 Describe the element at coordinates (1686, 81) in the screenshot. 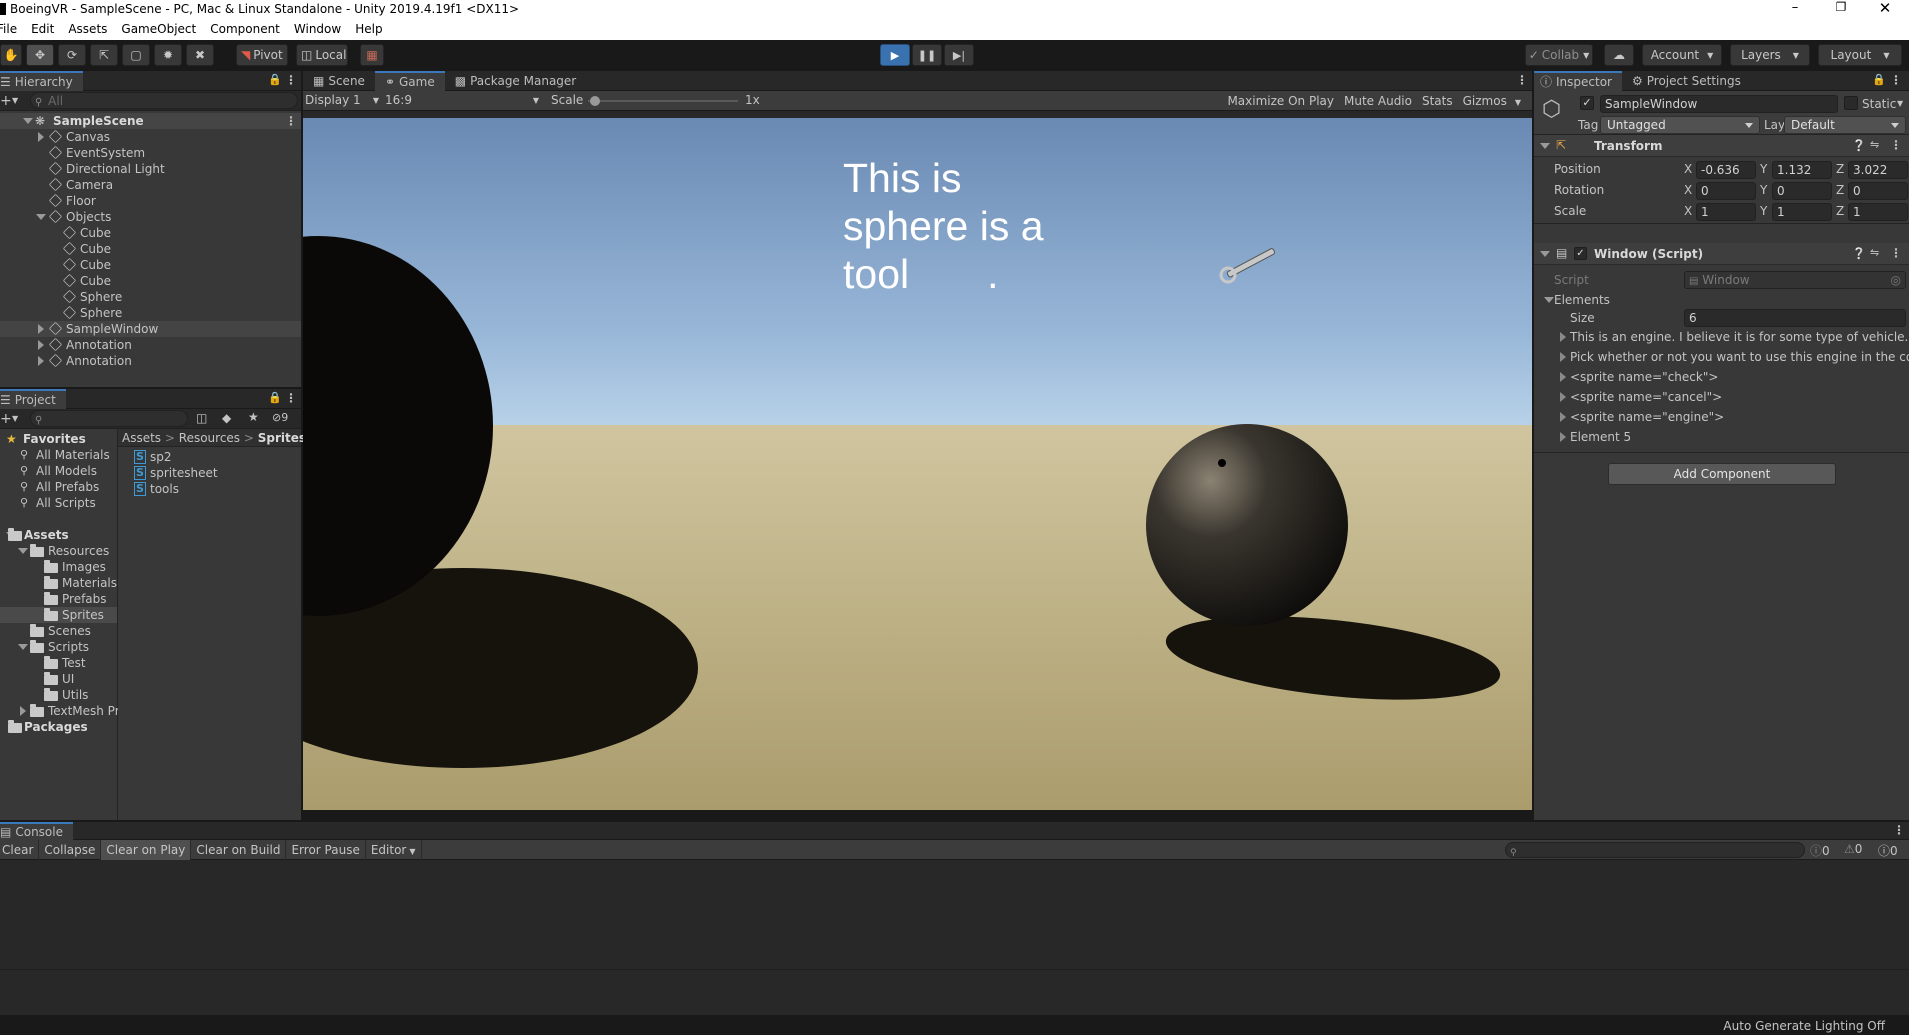

I see `tab-project-settings: ⚙ Project Settings` at that location.